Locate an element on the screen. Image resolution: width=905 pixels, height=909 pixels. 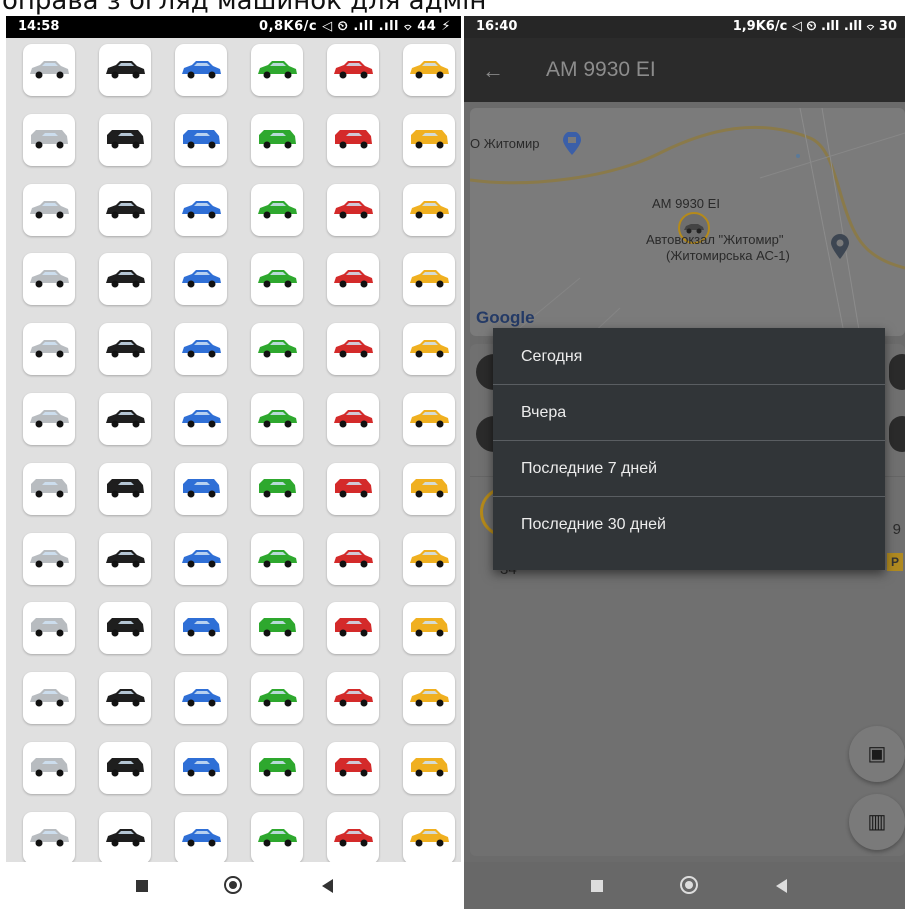
caption-strip: оправа з огляд машинок для адмін is located at coordinates (452, 8).